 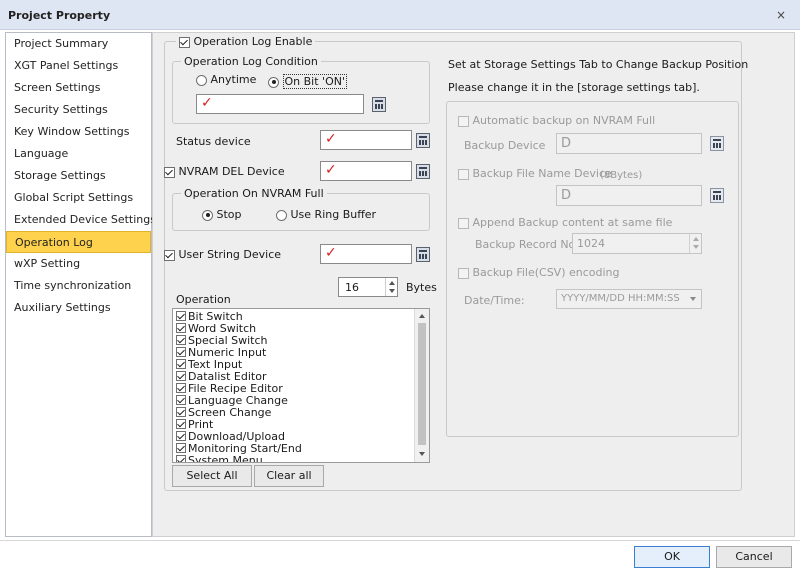 What do you see at coordinates (219, 458) in the screenshot?
I see `list-item: System Menu` at bounding box center [219, 458].